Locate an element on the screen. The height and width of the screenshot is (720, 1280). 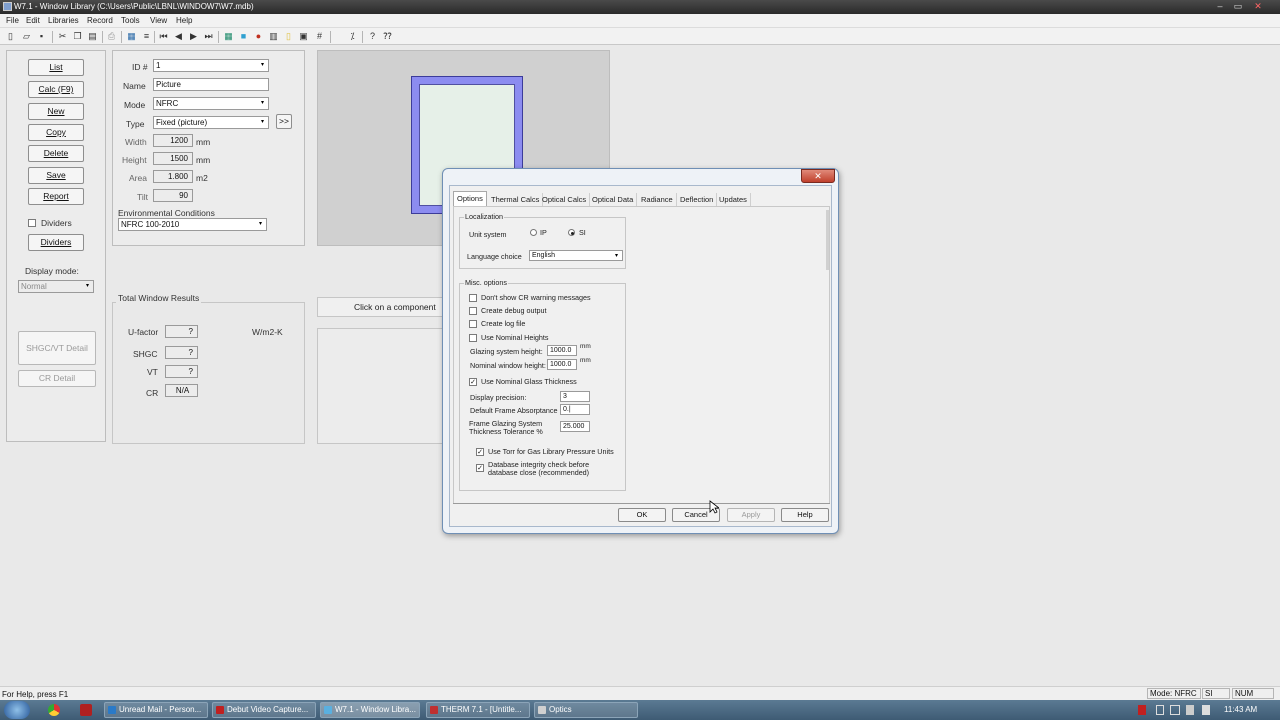
menu-help: Help is located at coordinates (184, 20).